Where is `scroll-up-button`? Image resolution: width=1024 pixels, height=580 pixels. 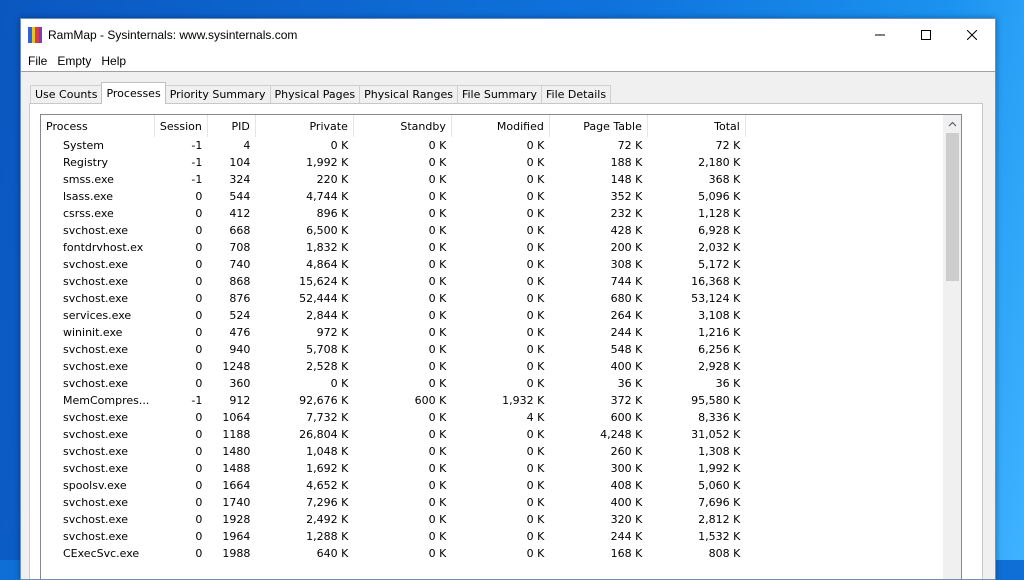 scroll-up-button is located at coordinates (952, 123).